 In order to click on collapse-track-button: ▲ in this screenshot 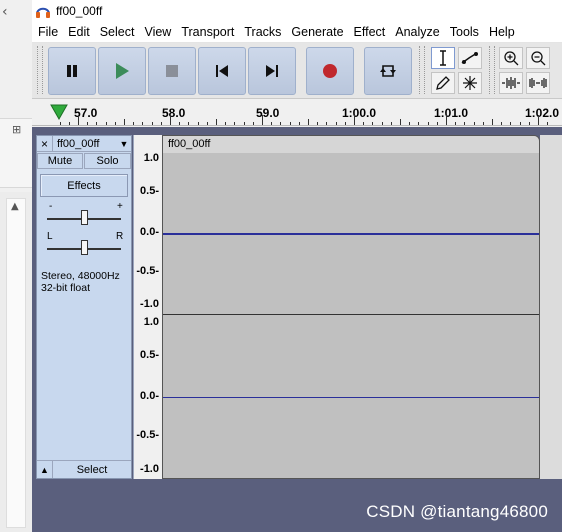, I will do `click(45, 469)`.